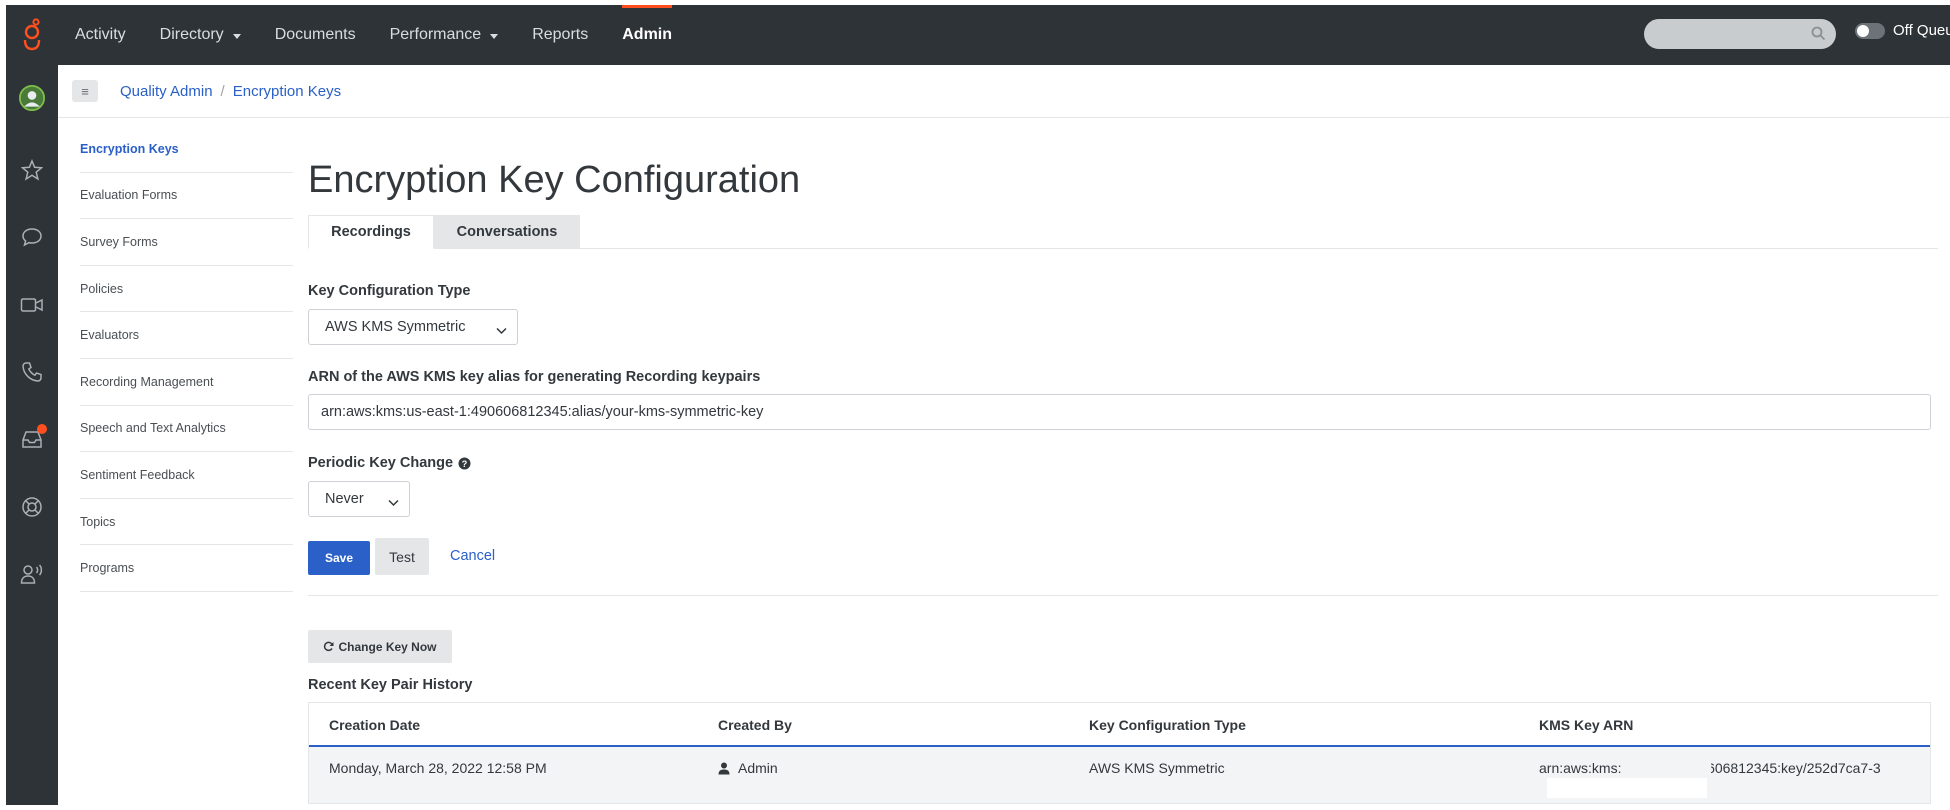 This screenshot has height=810, width=1950. What do you see at coordinates (374, 725) in the screenshot?
I see `column-creation-date: Creation Date` at bounding box center [374, 725].